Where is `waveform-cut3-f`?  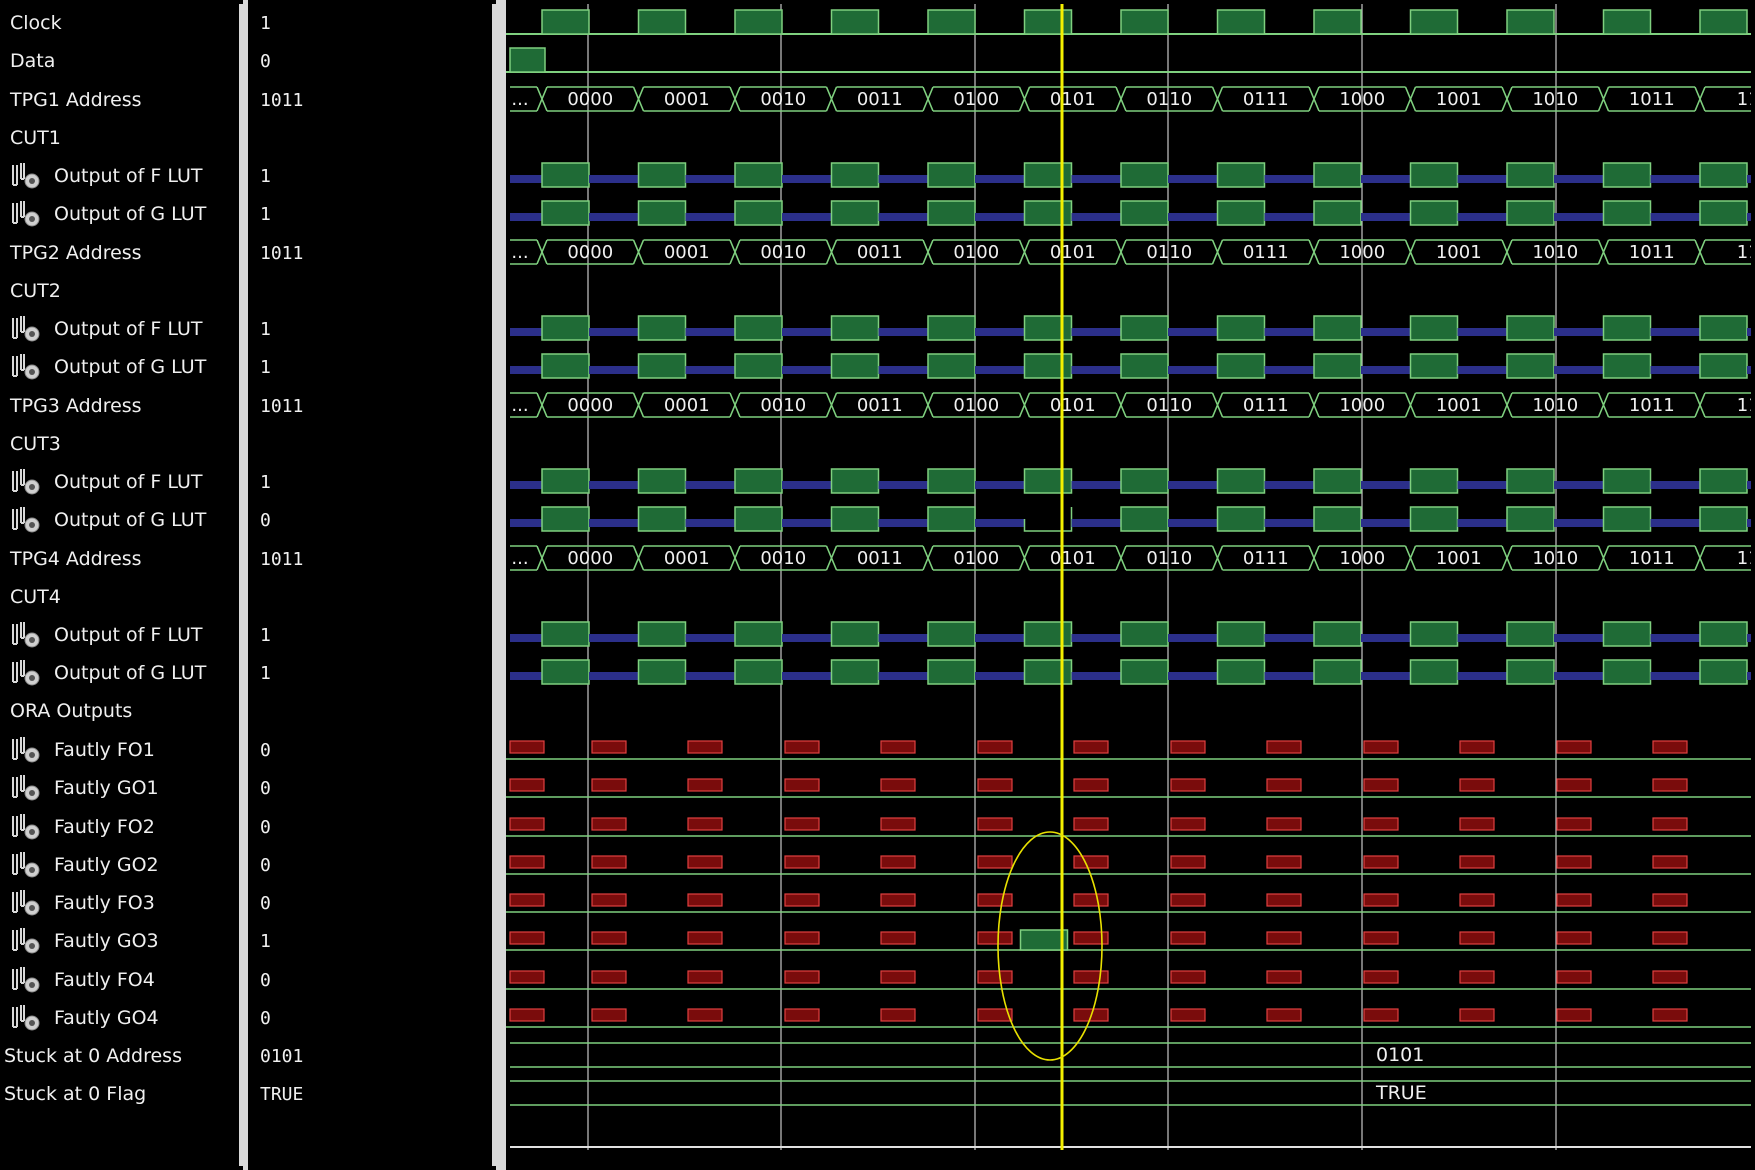
waveform-cut3-f is located at coordinates (1130, 481).